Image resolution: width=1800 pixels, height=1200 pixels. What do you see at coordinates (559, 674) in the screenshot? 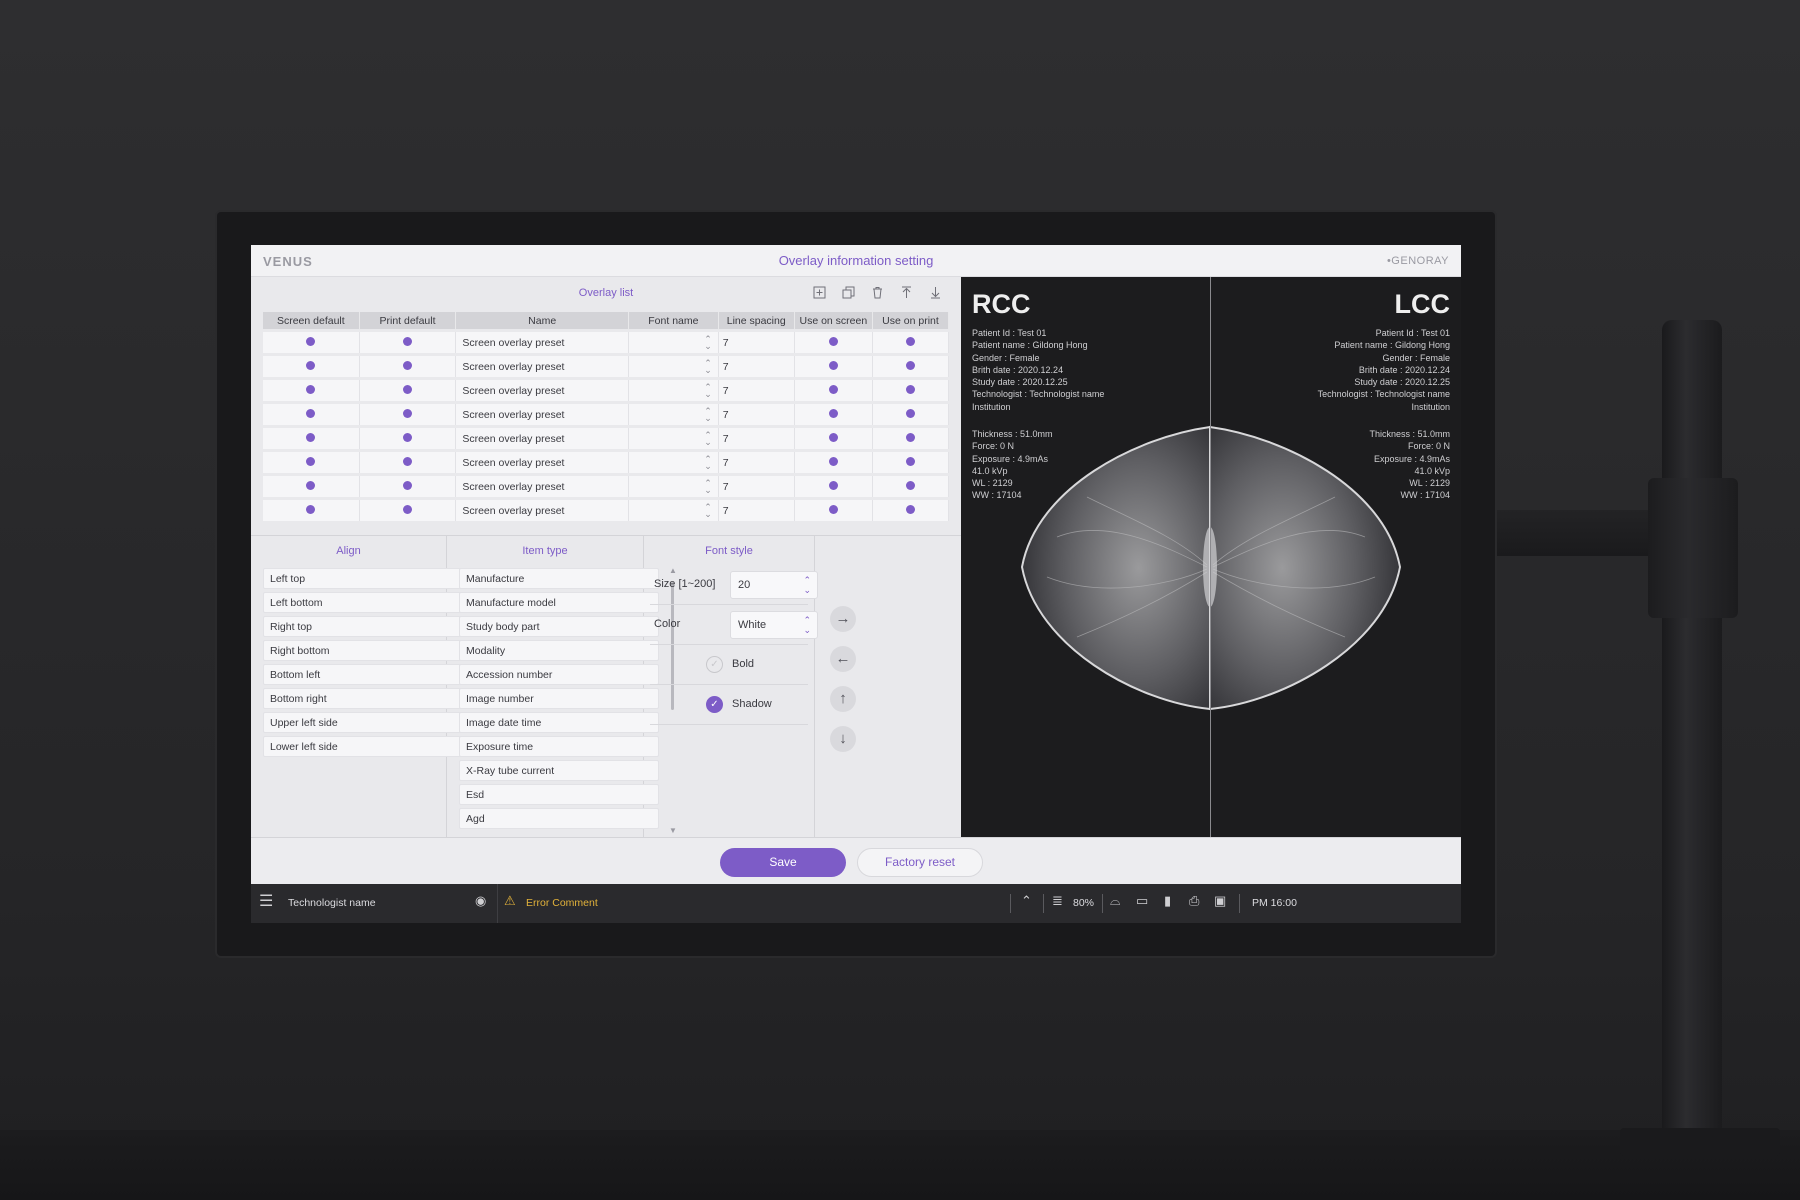
I see `item-type-option: Accession number` at bounding box center [559, 674].